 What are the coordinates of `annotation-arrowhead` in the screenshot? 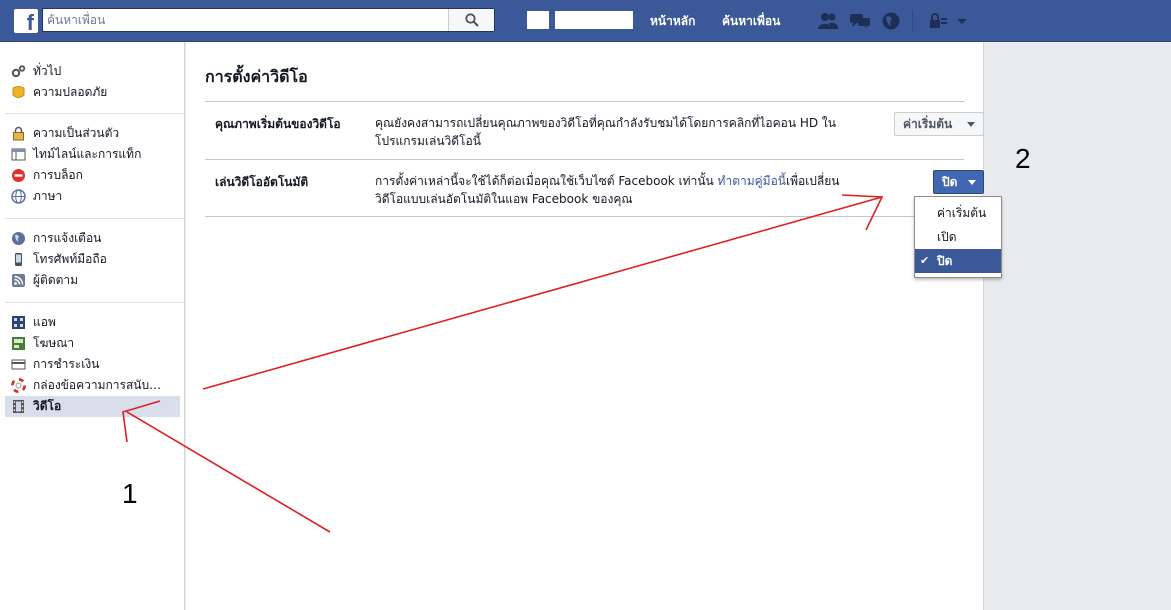 It's located at (862, 212).